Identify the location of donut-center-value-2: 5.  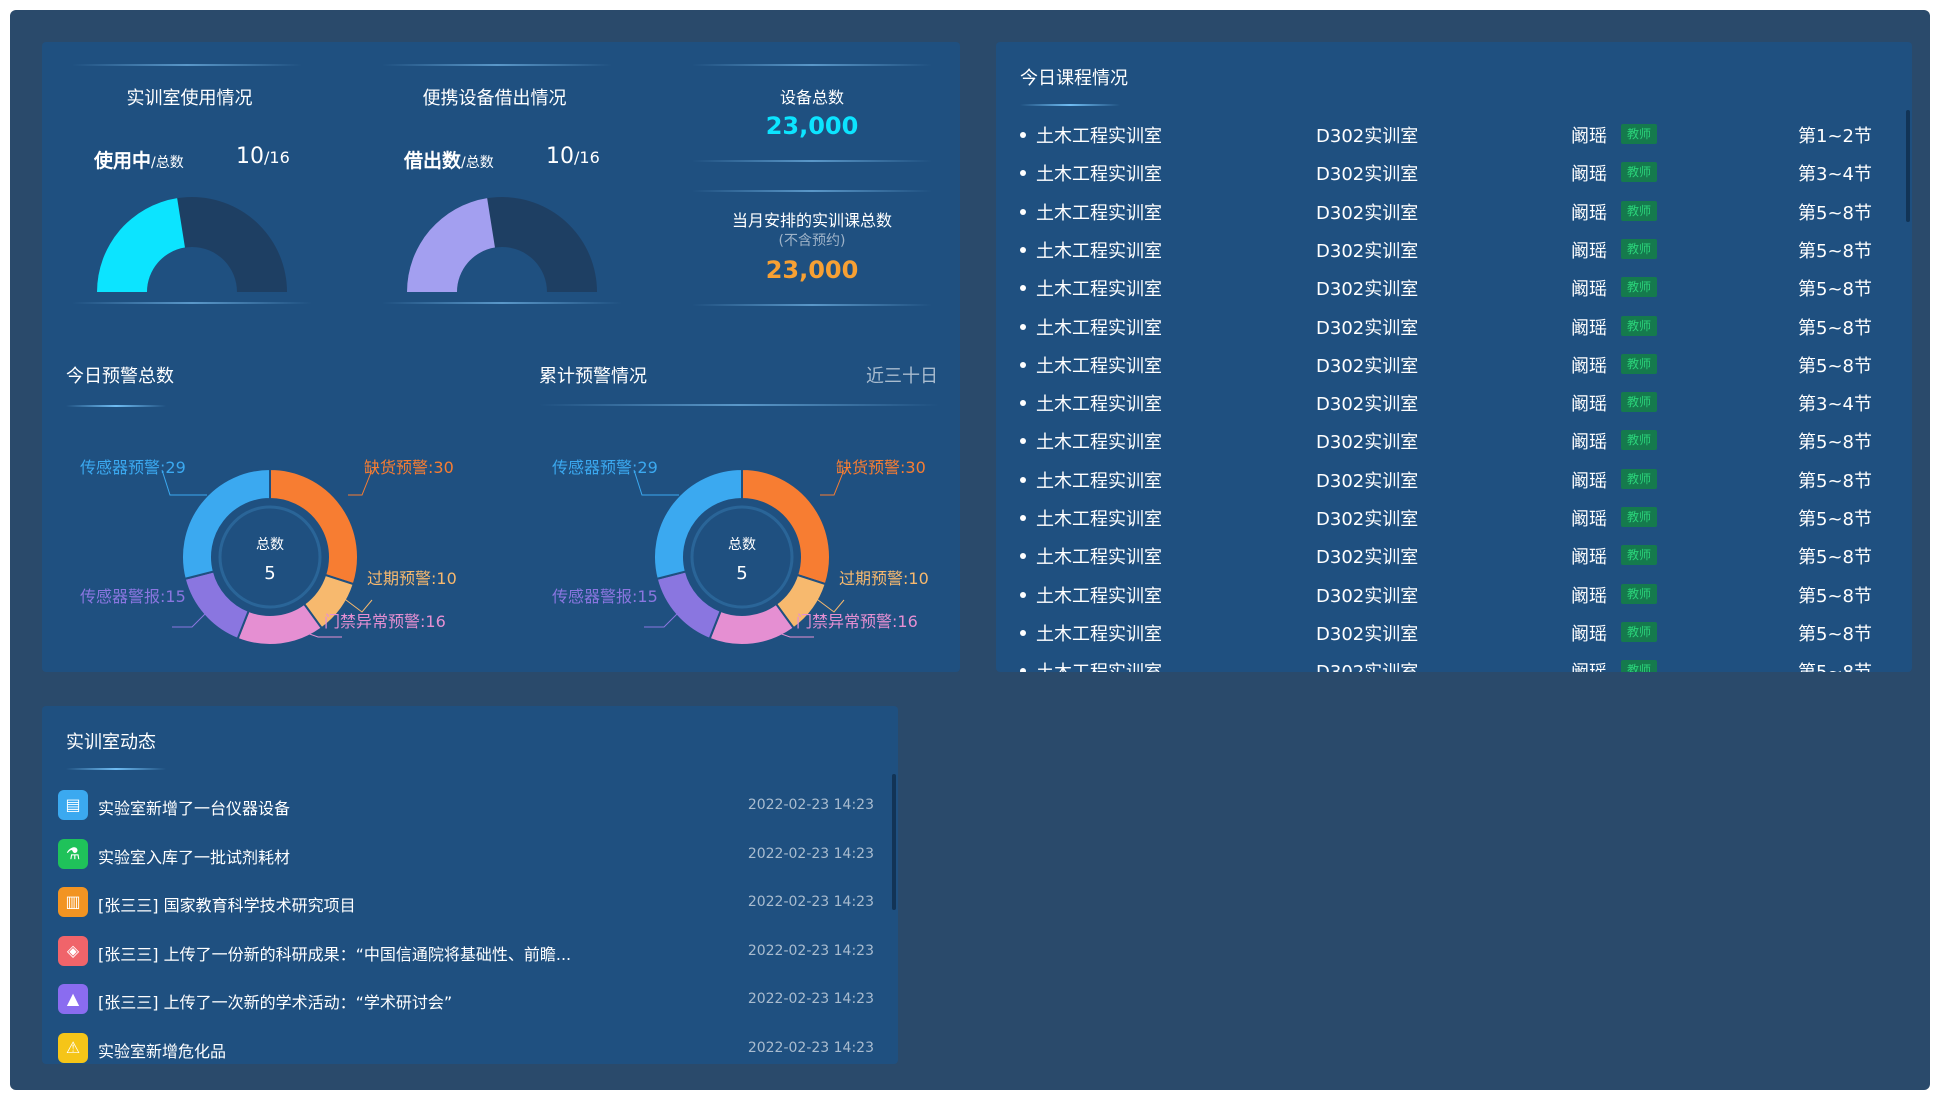
(741, 573).